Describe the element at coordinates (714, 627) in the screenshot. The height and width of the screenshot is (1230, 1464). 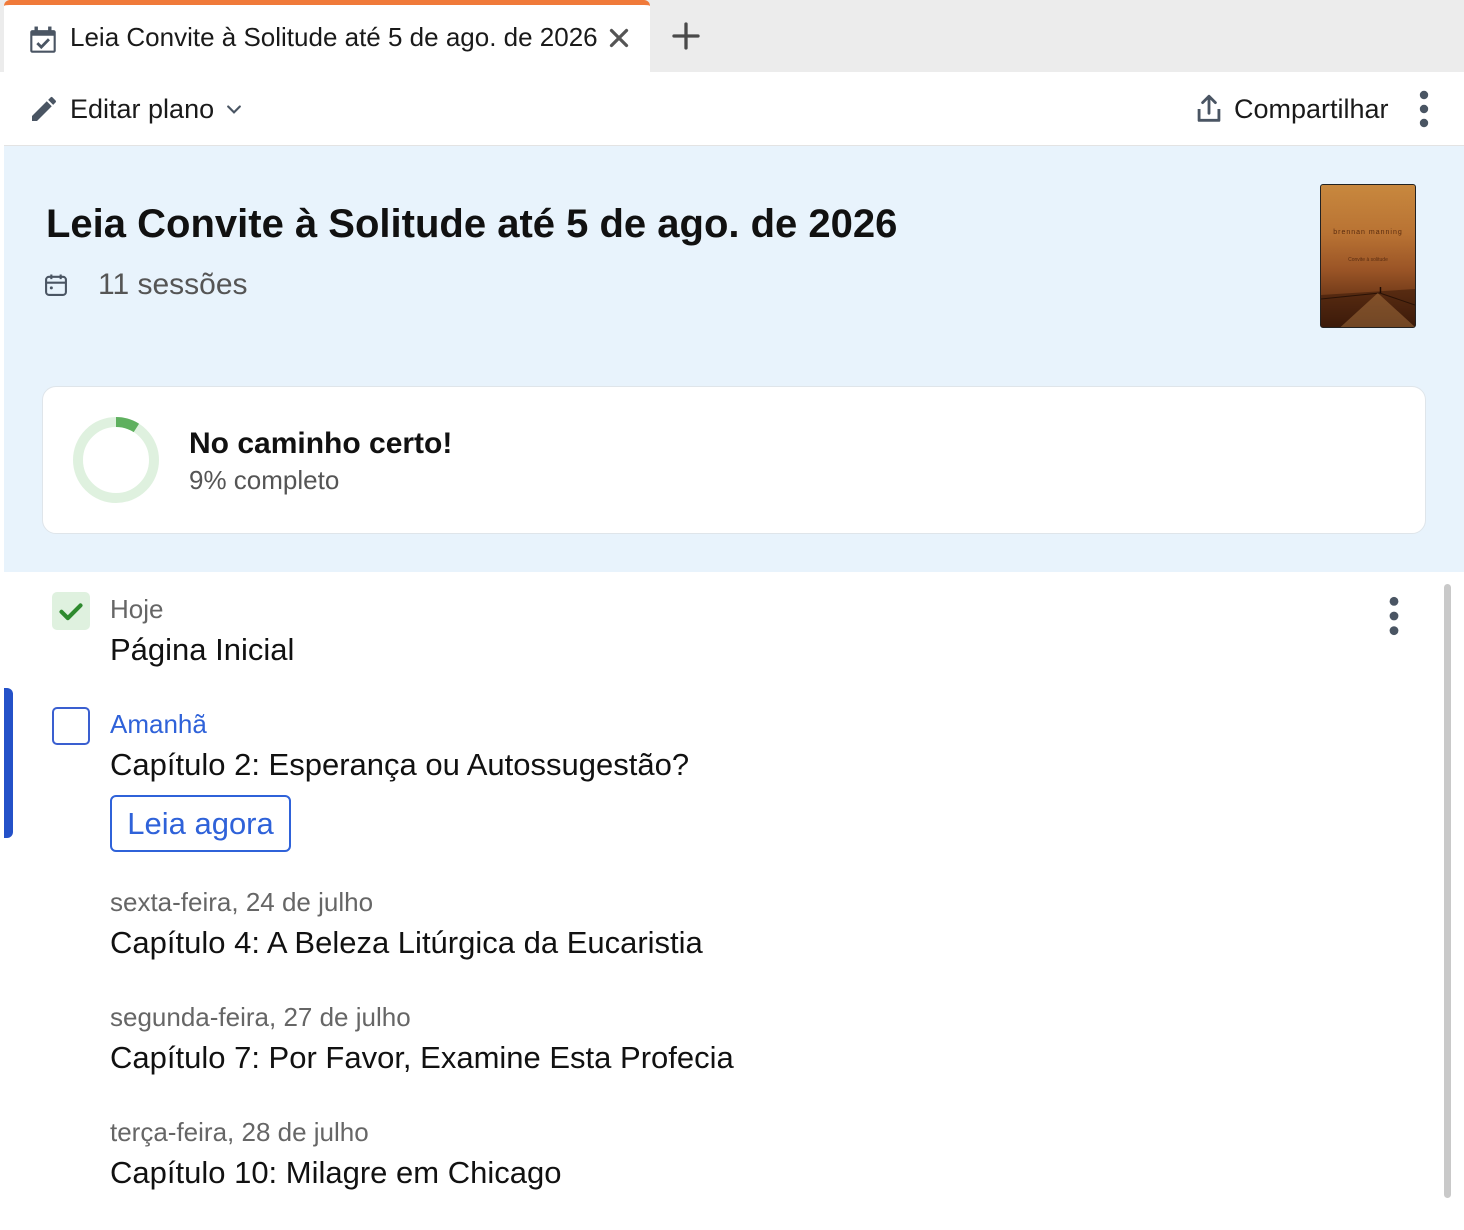
I see `list-item: Hoje Página Inicial` at that location.